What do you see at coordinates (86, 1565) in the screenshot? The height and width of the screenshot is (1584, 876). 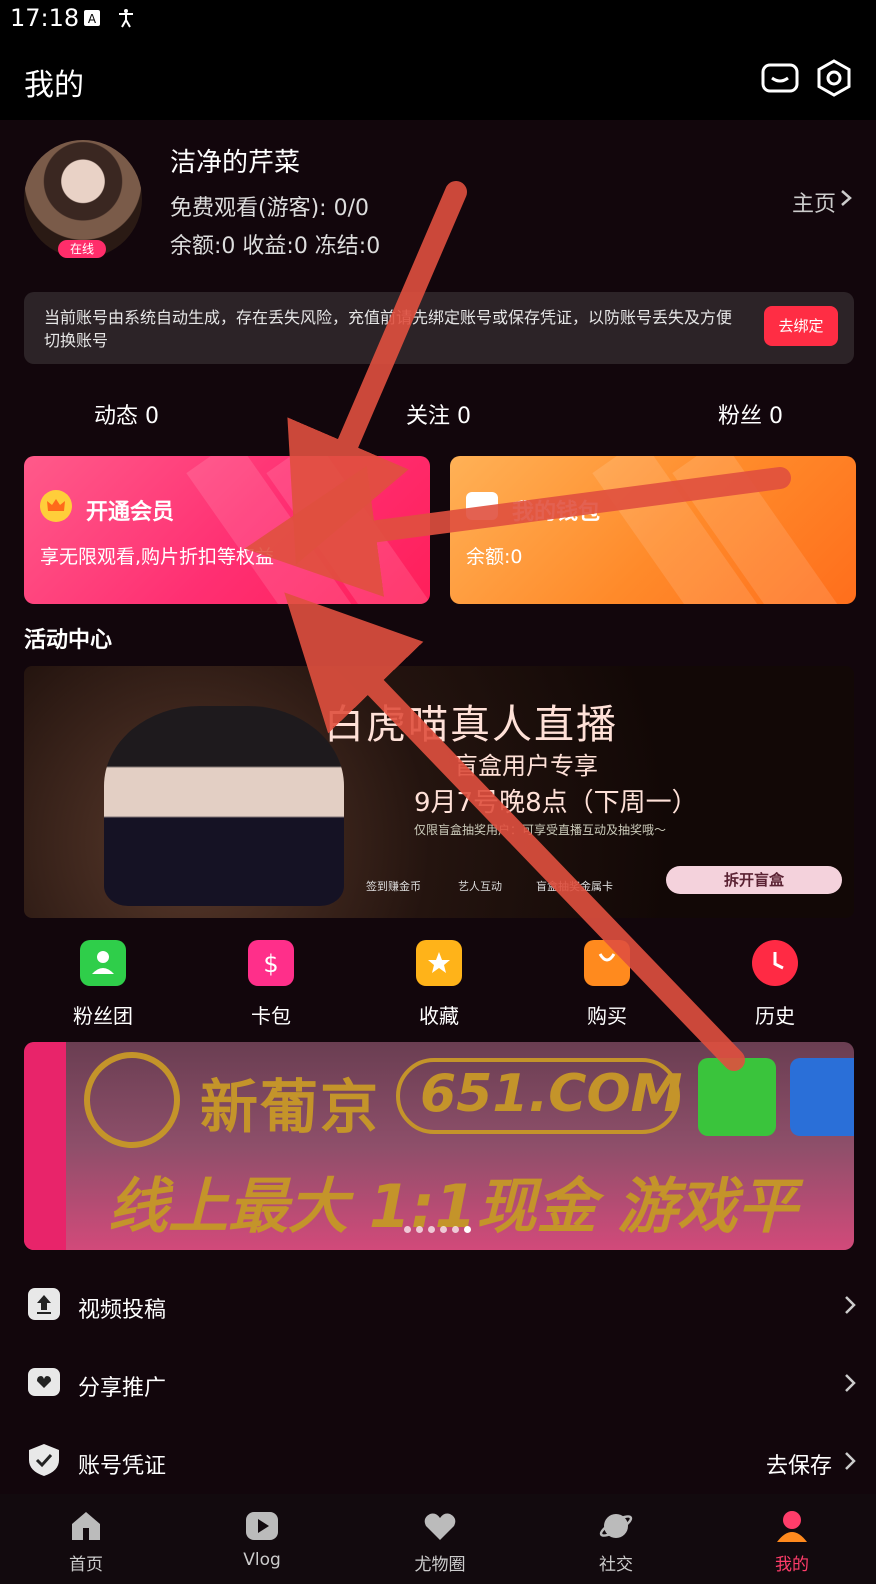 I see `tab-label: 首页` at bounding box center [86, 1565].